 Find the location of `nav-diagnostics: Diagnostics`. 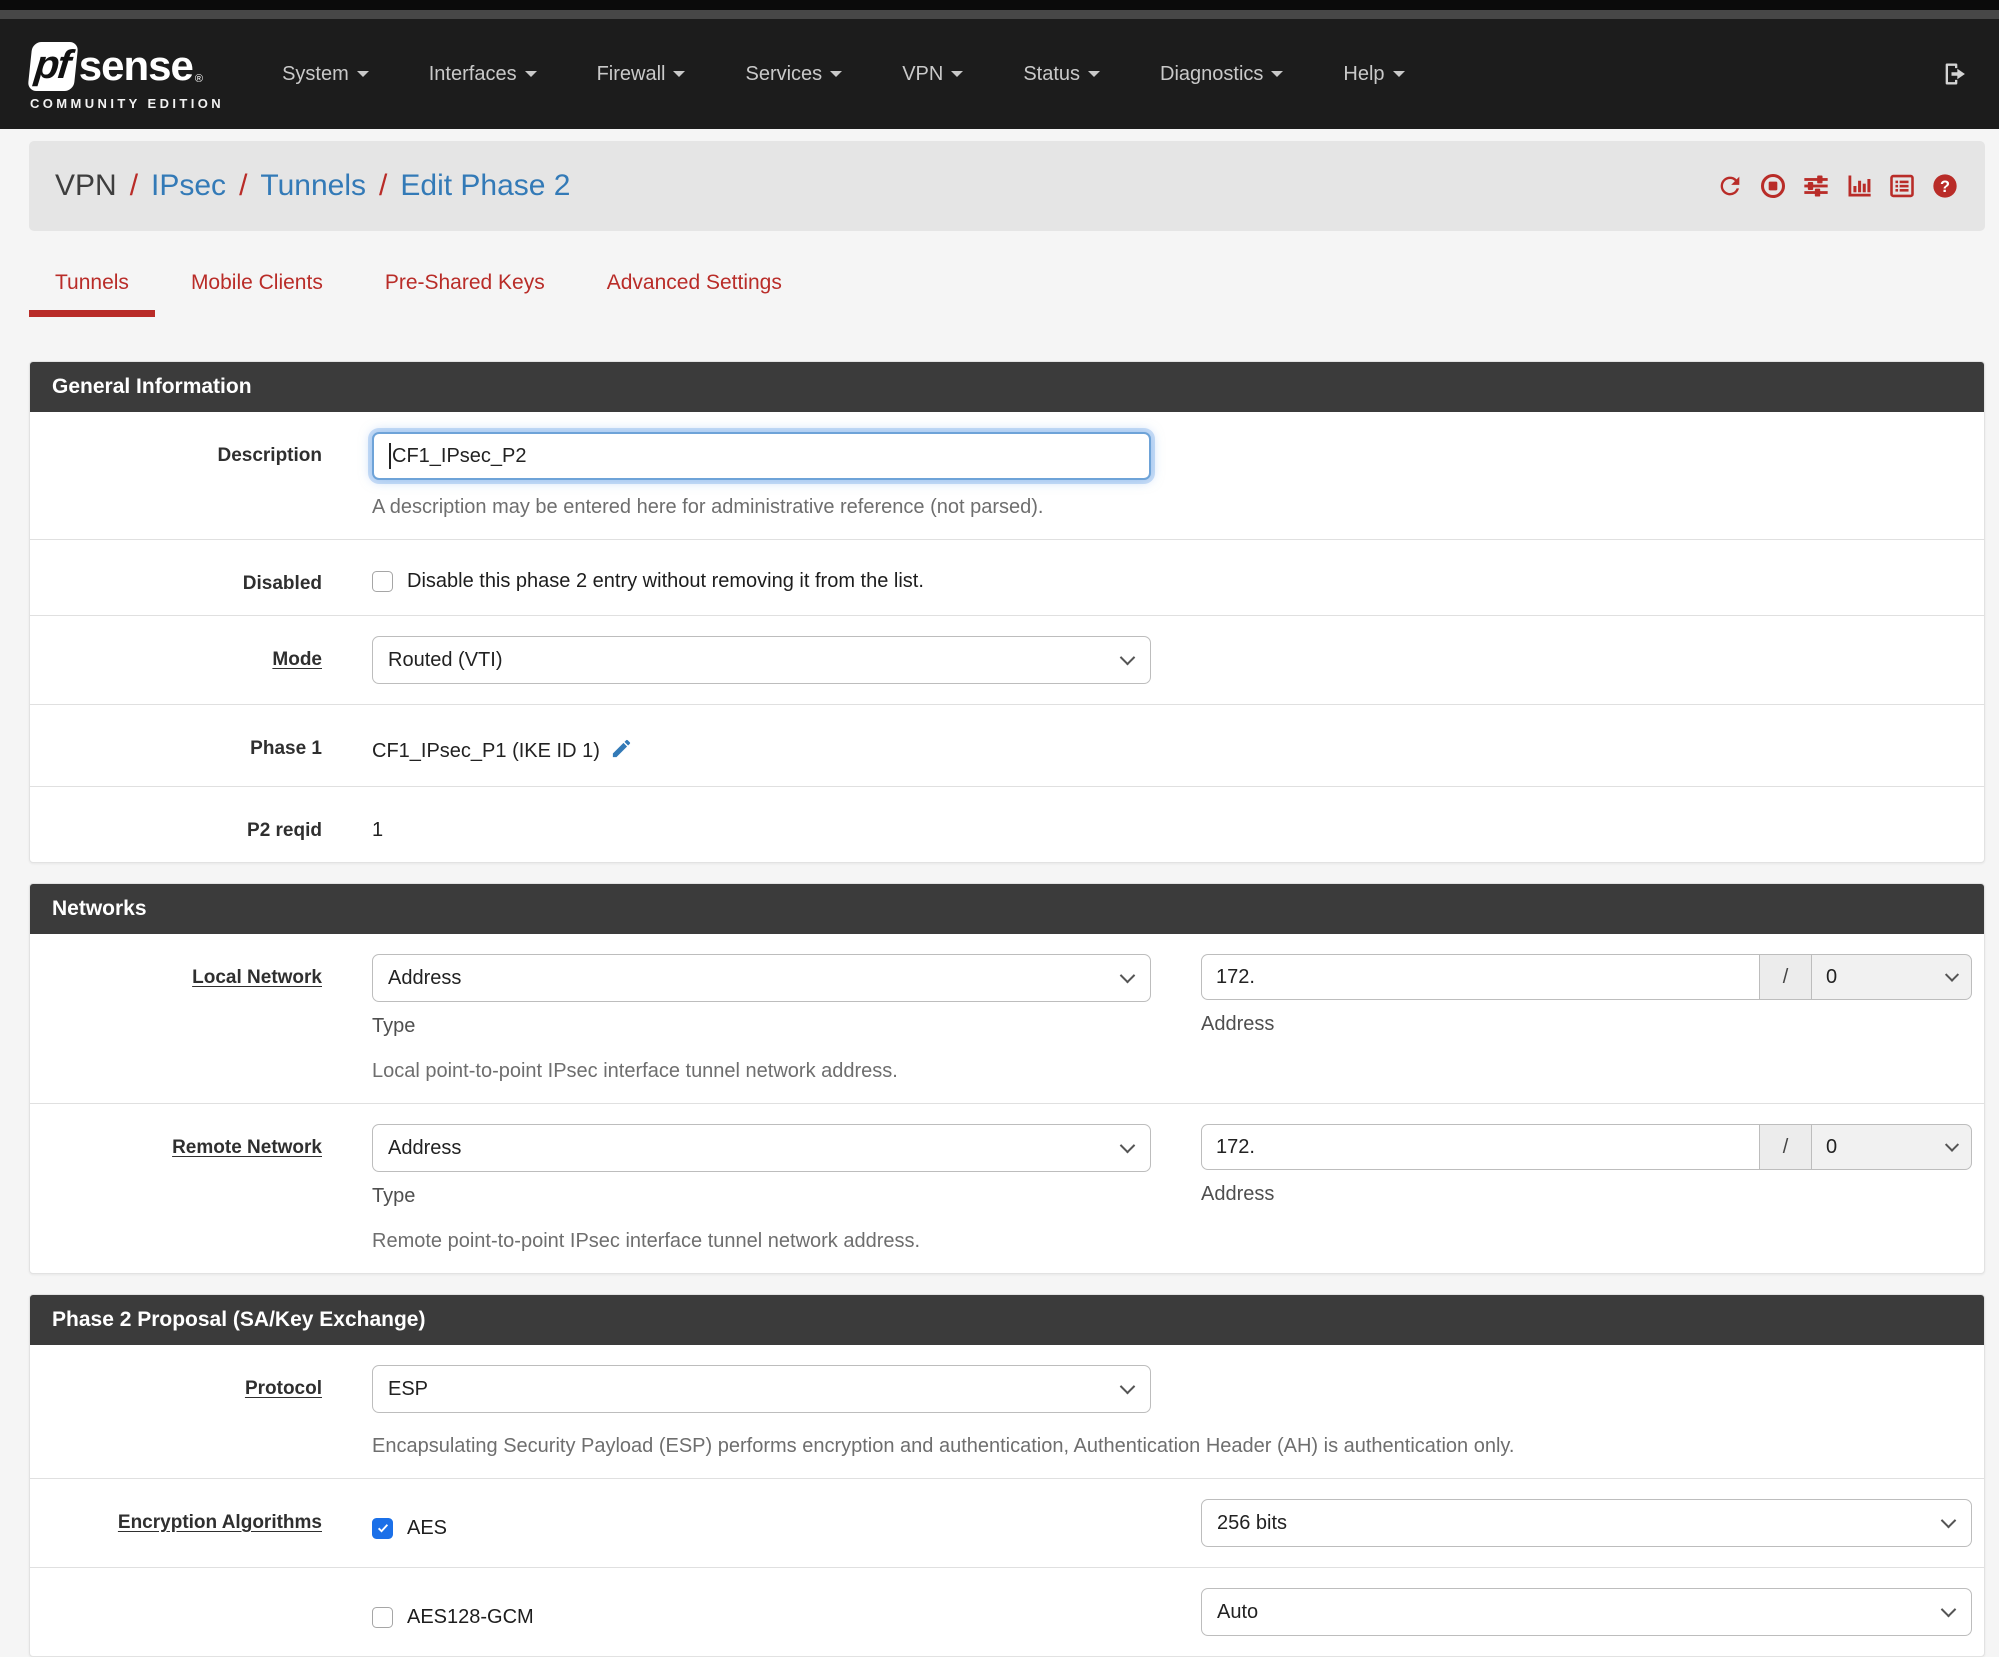

nav-diagnostics: Diagnostics is located at coordinates (1222, 74).